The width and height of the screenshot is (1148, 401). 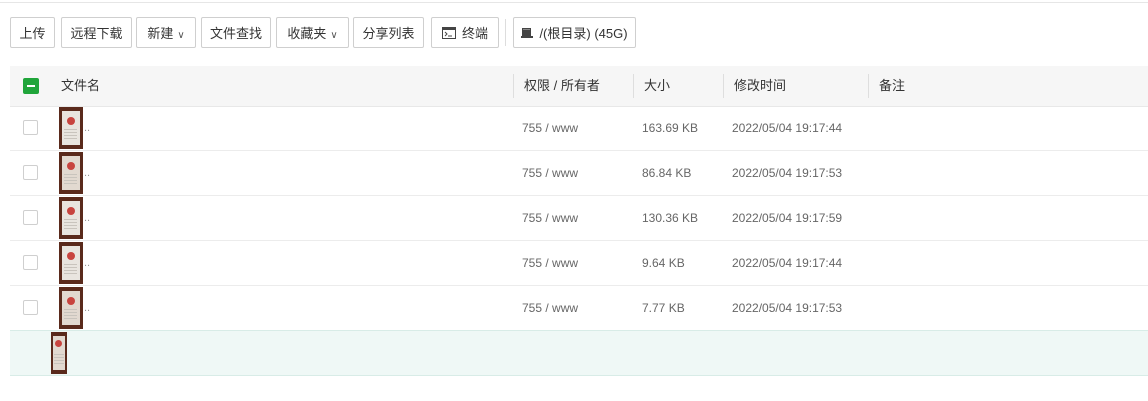 What do you see at coordinates (574, 2) in the screenshot?
I see `top-divider` at bounding box center [574, 2].